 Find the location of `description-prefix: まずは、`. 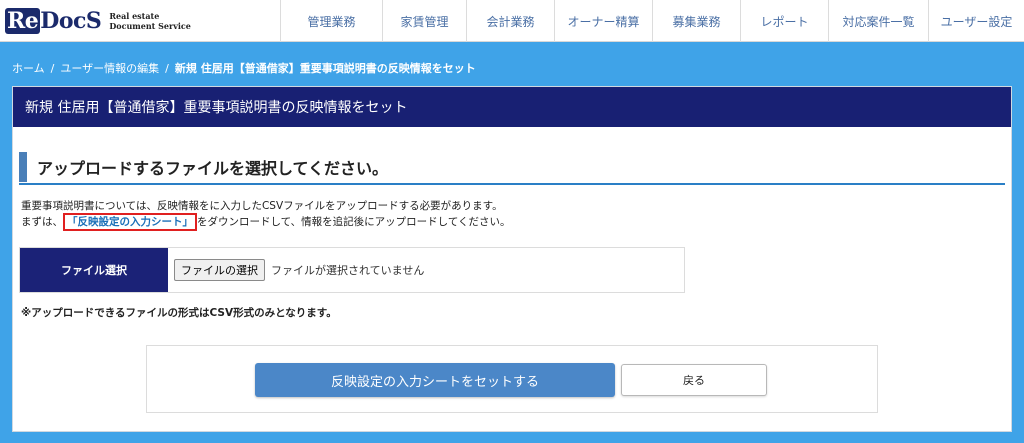

description-prefix: まずは、 is located at coordinates (42, 222).